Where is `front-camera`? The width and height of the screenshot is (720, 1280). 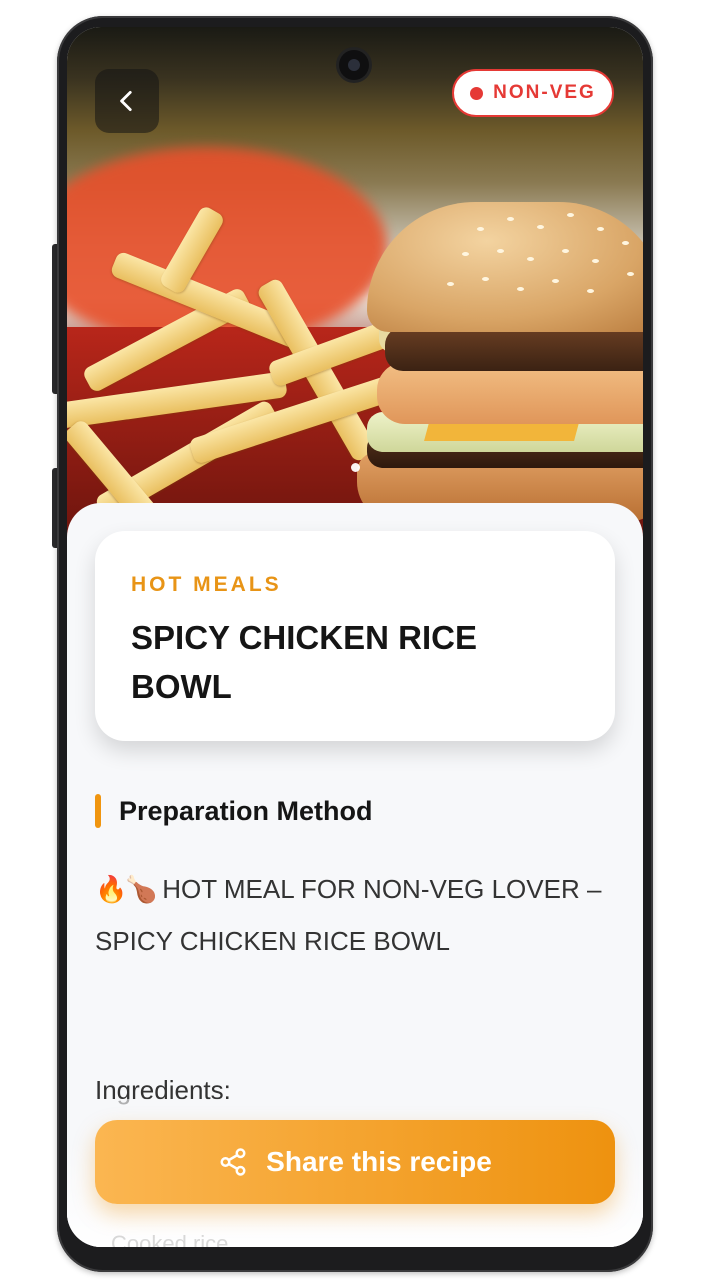
front-camera is located at coordinates (354, 65).